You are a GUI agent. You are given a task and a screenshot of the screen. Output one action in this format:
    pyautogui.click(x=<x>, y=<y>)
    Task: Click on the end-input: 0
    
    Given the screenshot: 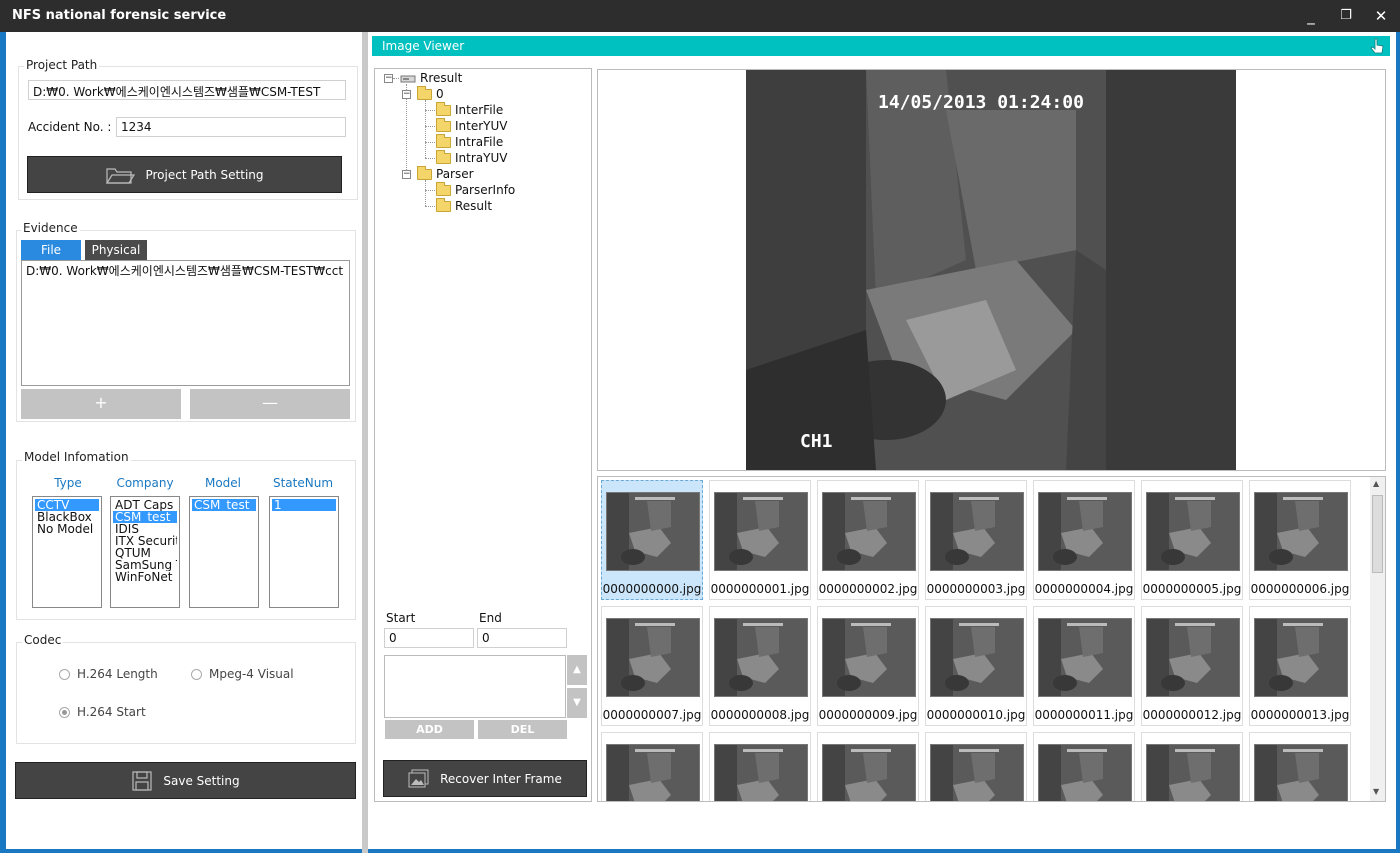 What is the action you would take?
    pyautogui.click(x=522, y=638)
    